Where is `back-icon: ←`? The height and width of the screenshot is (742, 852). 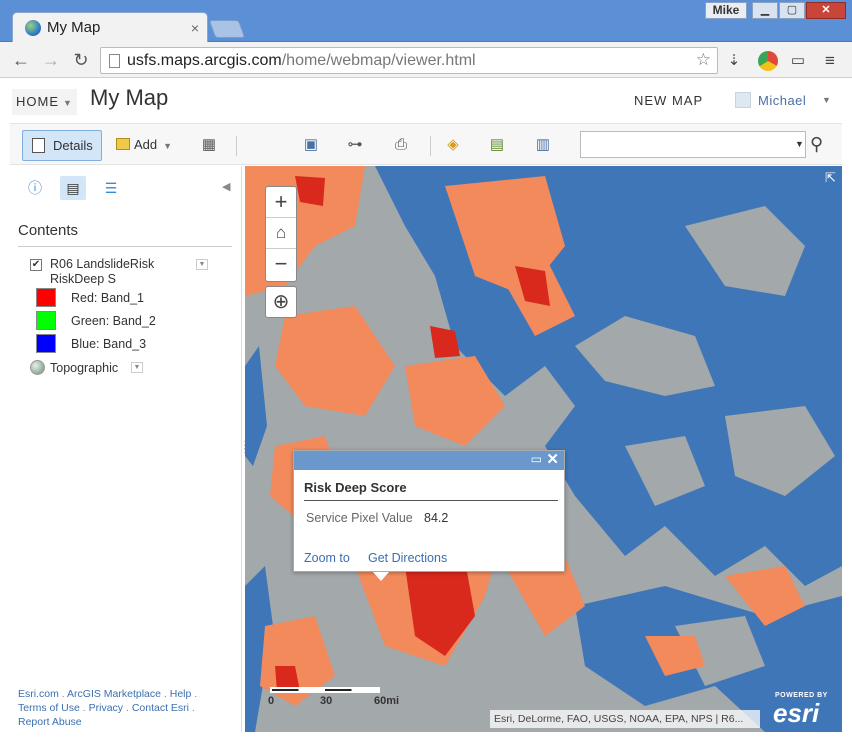 back-icon: ← is located at coordinates (21, 60).